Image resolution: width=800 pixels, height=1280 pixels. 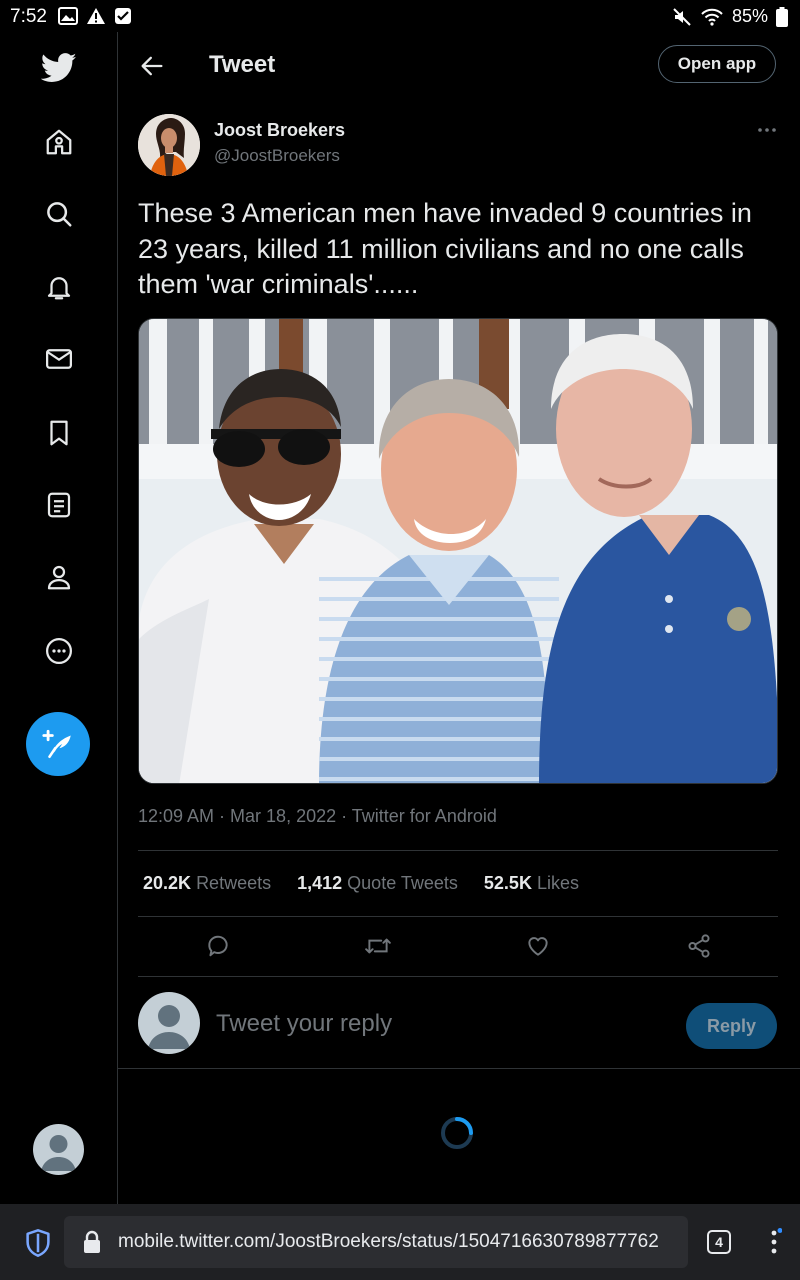 I want to click on status-bar: 7:52 85%, so click(x=400, y=16).